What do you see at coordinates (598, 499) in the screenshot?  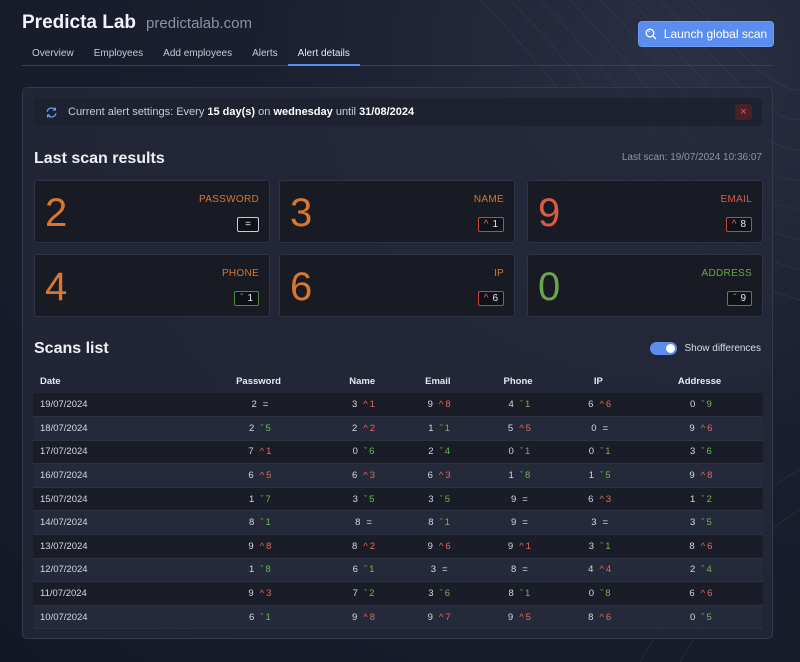 I see `scan-cell: 6 ^ 3` at bounding box center [598, 499].